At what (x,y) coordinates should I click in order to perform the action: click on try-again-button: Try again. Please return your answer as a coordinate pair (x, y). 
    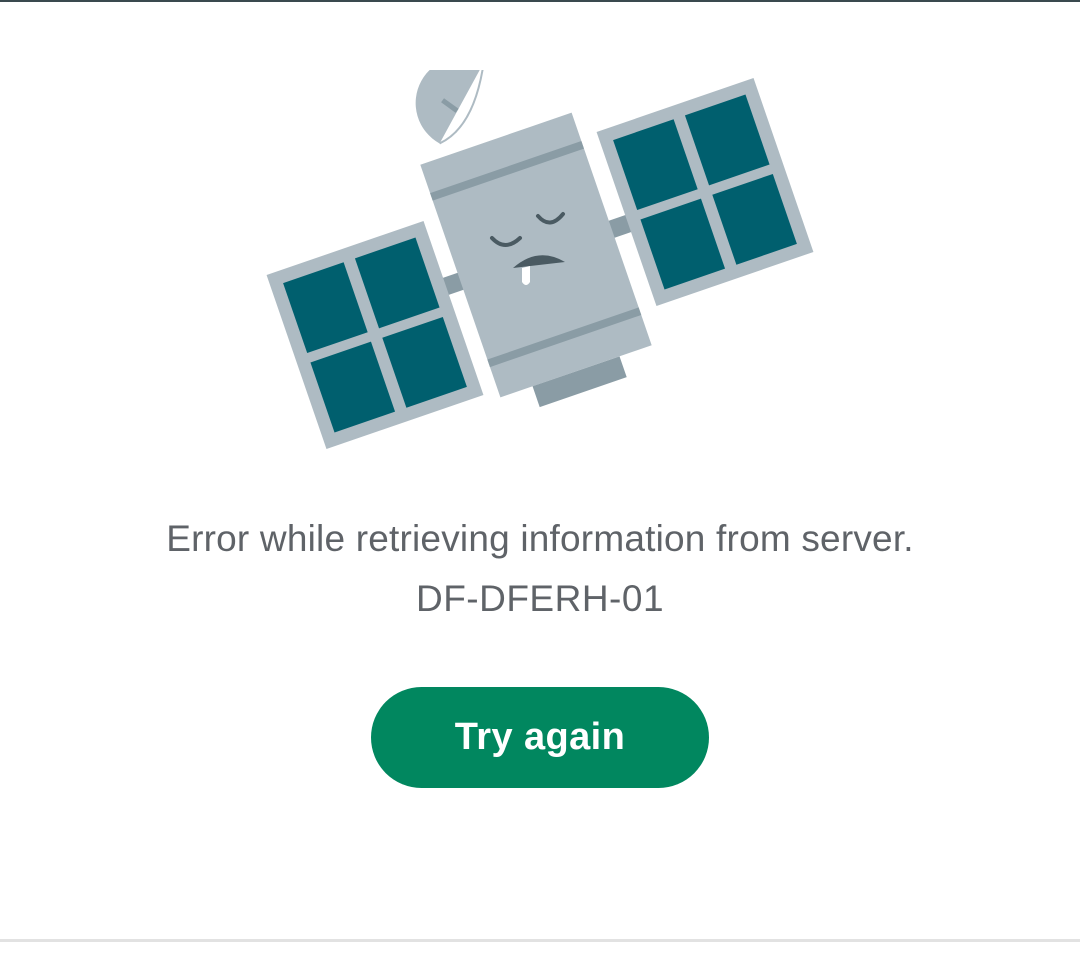
    Looking at the image, I should click on (540, 737).